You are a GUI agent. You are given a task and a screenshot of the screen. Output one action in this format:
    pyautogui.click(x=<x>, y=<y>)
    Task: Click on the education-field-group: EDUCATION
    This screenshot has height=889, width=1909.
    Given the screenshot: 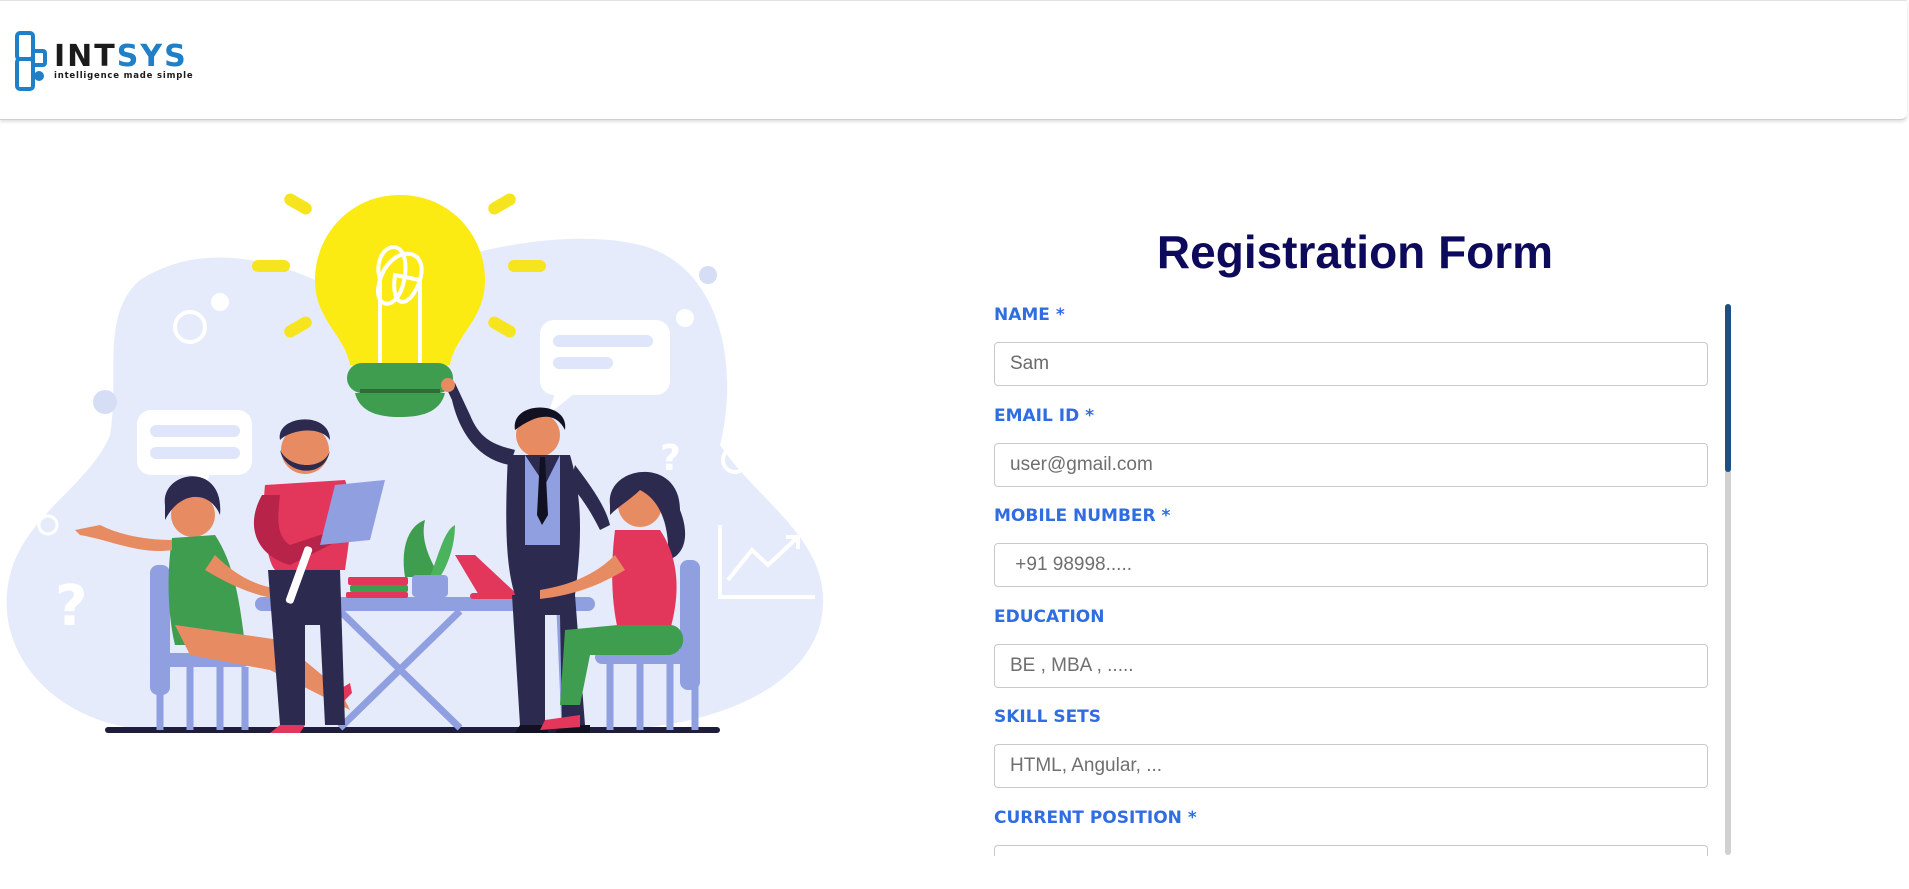 What is the action you would take?
    pyautogui.click(x=1352, y=647)
    